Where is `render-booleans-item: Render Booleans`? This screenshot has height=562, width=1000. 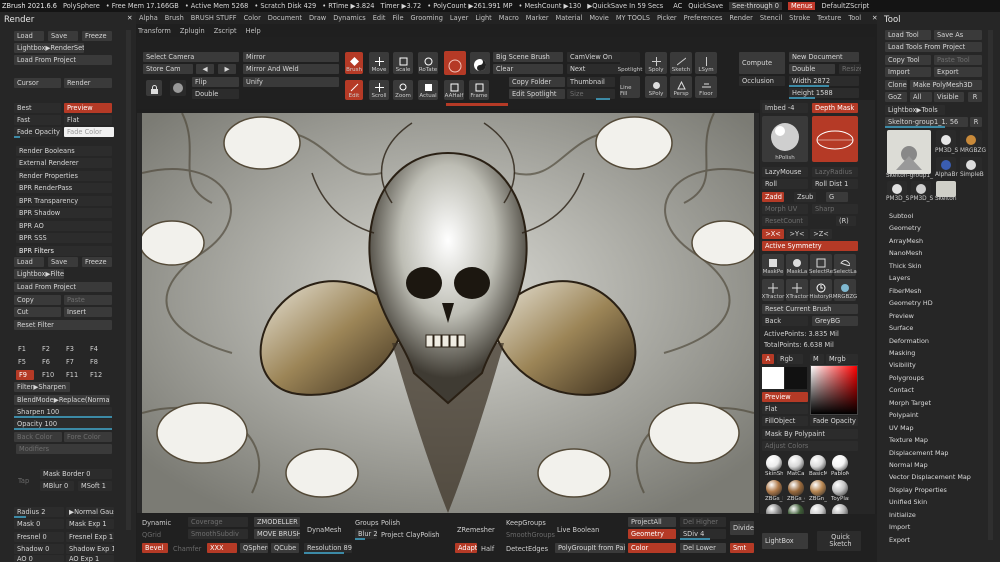
render-booleans-item: Render Booleans is located at coordinates (64, 151).